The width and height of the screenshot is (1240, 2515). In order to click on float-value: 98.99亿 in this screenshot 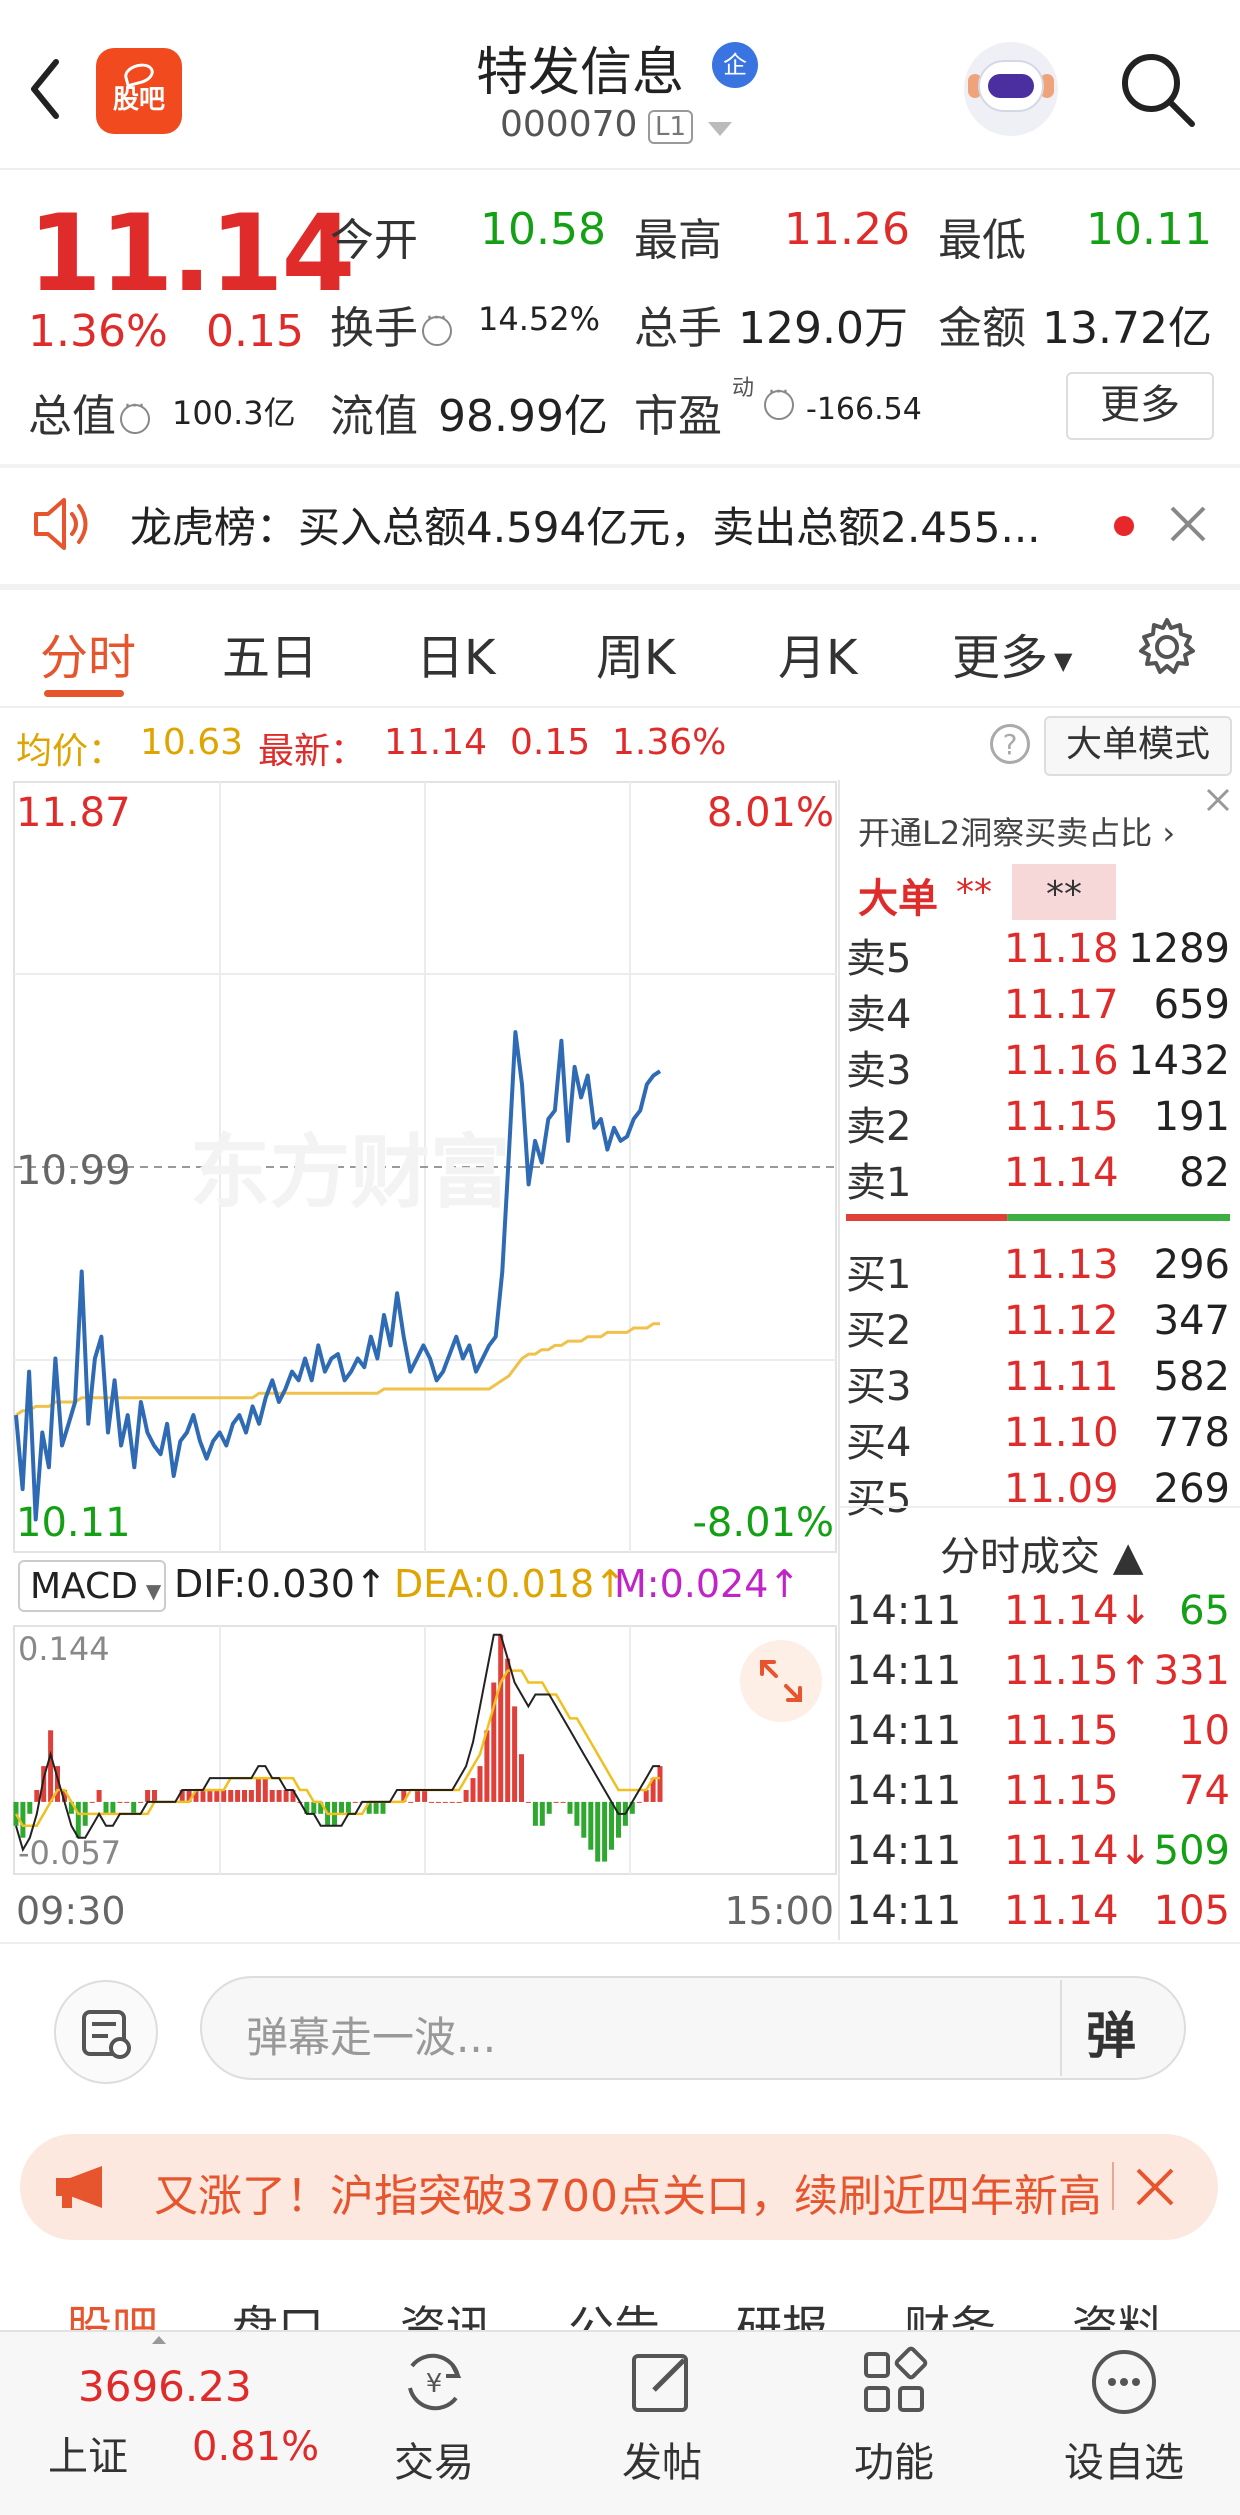, I will do `click(523, 416)`.